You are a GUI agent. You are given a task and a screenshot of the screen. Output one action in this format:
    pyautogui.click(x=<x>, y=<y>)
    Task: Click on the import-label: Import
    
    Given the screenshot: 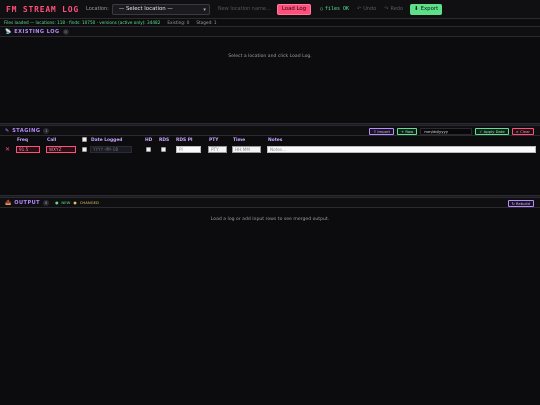 What is the action you would take?
    pyautogui.click(x=383, y=131)
    